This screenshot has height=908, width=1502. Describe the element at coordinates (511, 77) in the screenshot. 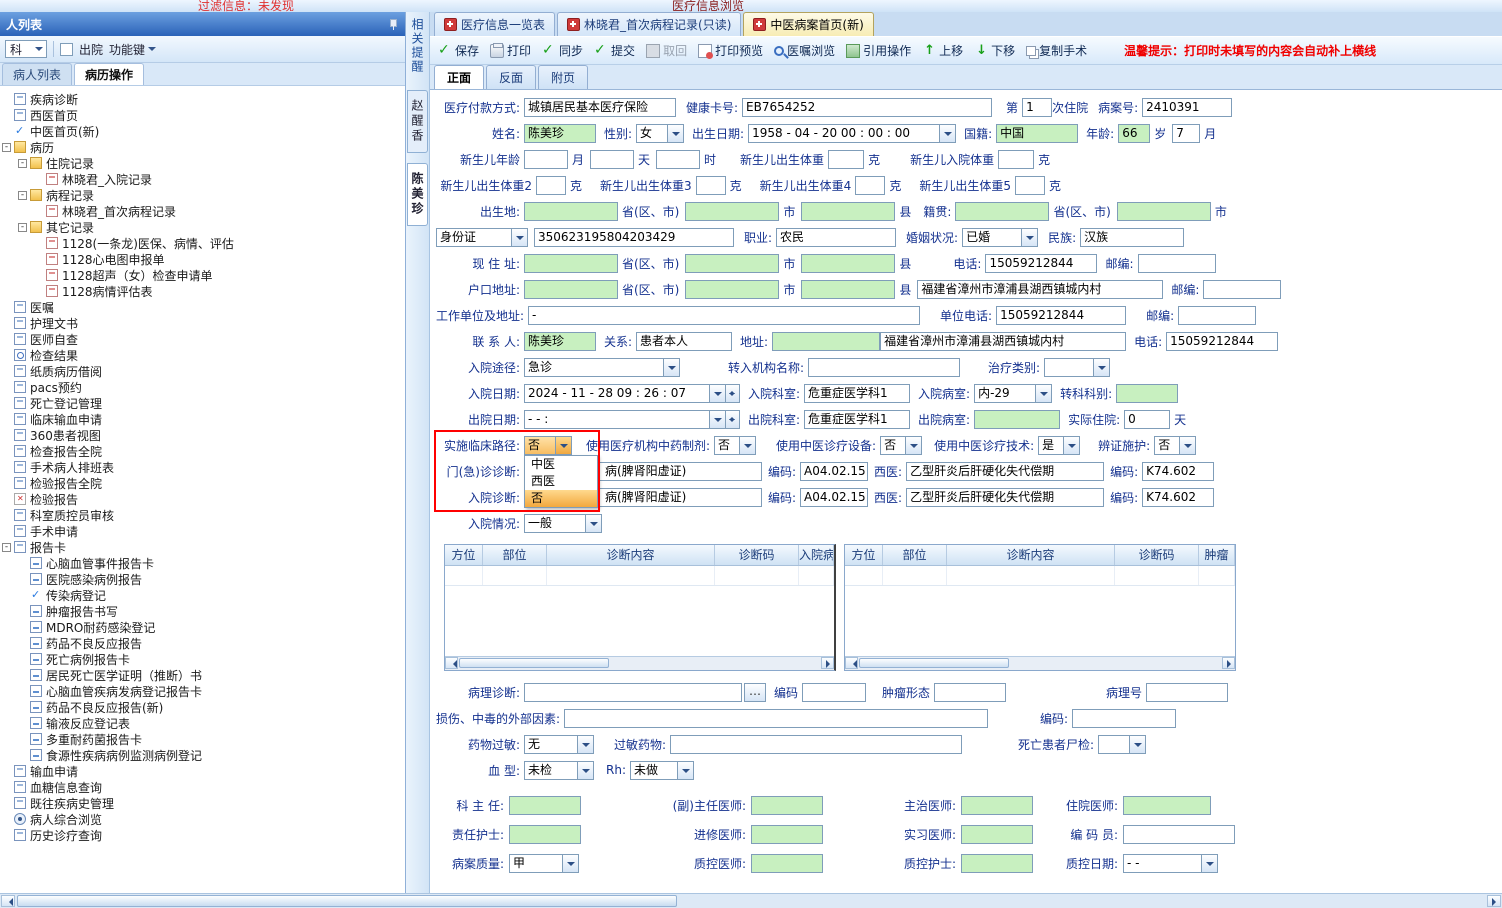

I see `page-tab: 反面` at that location.